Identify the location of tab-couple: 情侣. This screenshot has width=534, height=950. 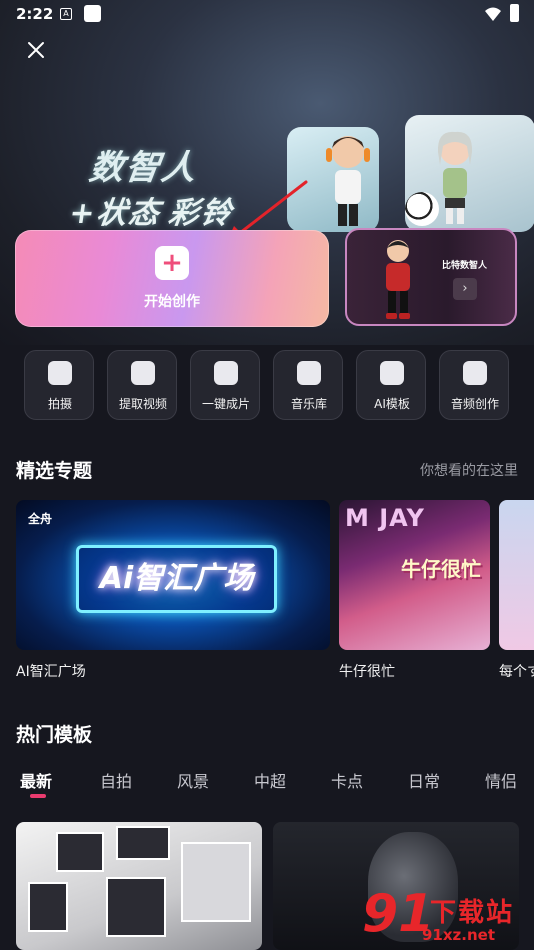
(501, 780).